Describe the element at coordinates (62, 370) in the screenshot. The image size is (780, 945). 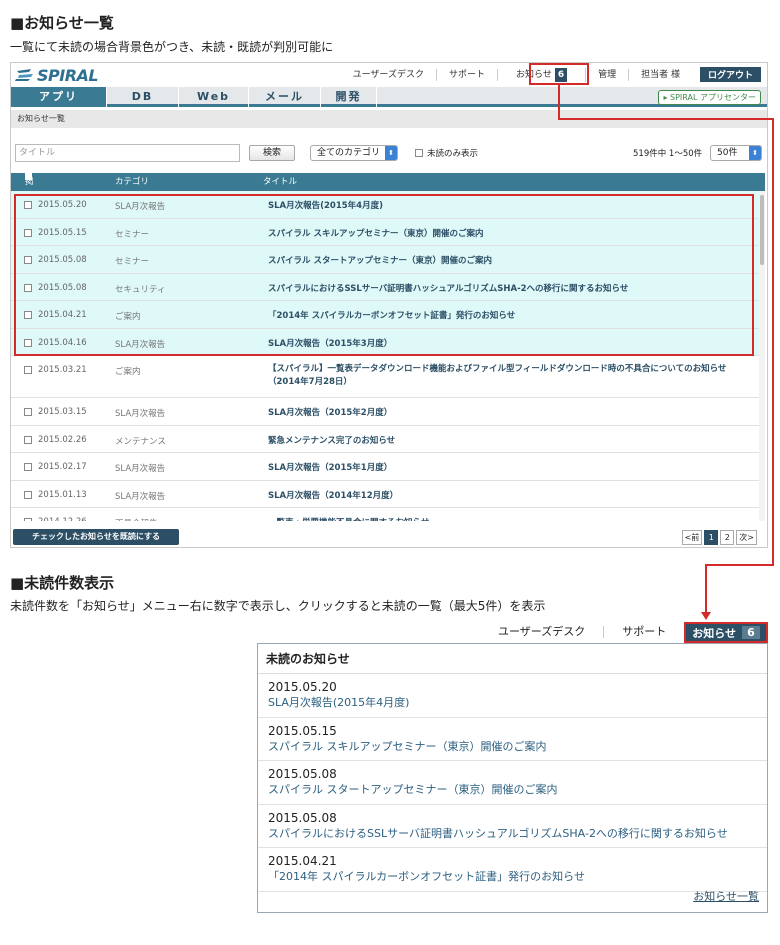
I see `row-date: 2015.03.21` at that location.